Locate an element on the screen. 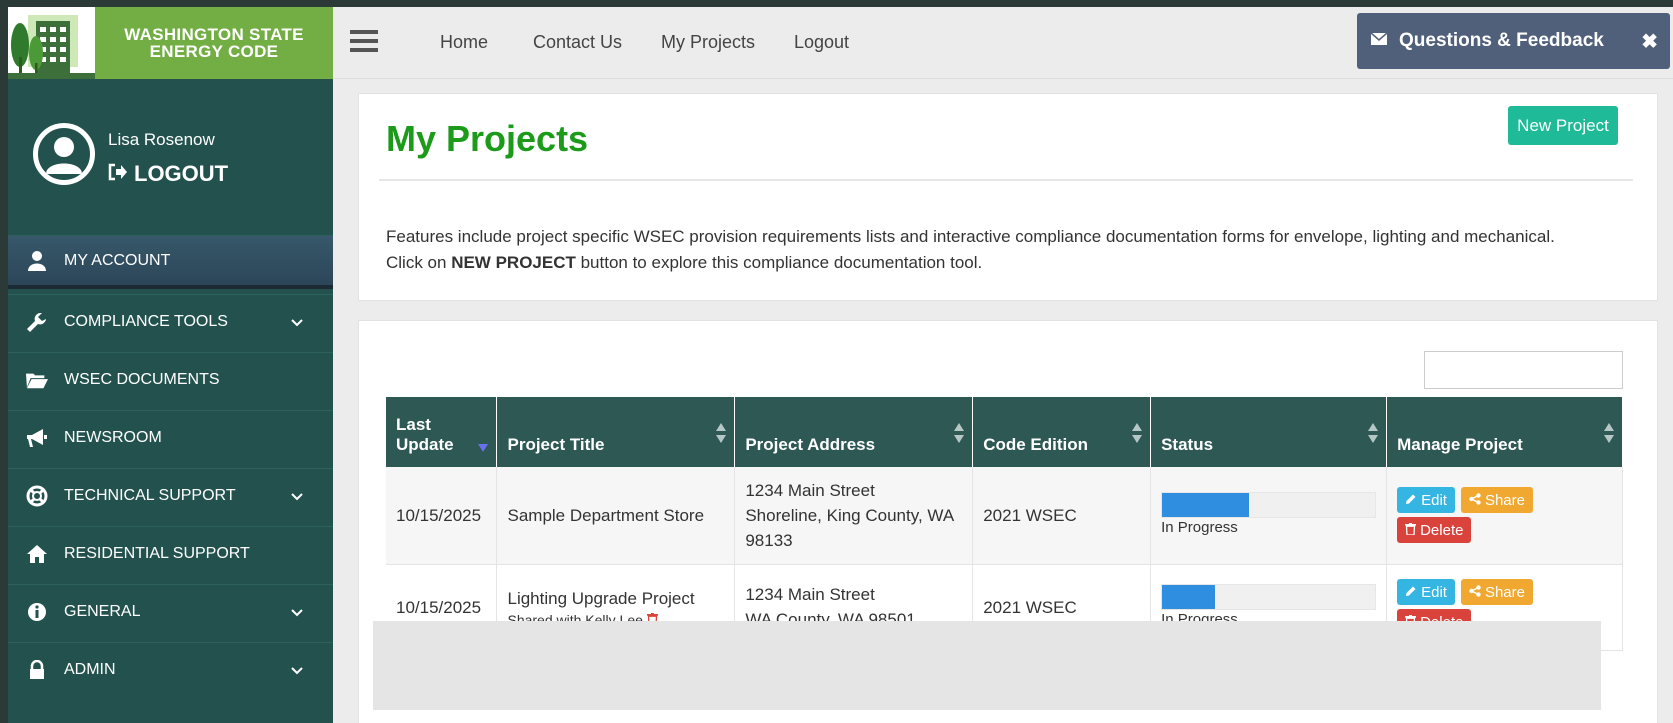 This screenshot has height=723, width=1673. close-icon: ✖ is located at coordinates (1649, 41).